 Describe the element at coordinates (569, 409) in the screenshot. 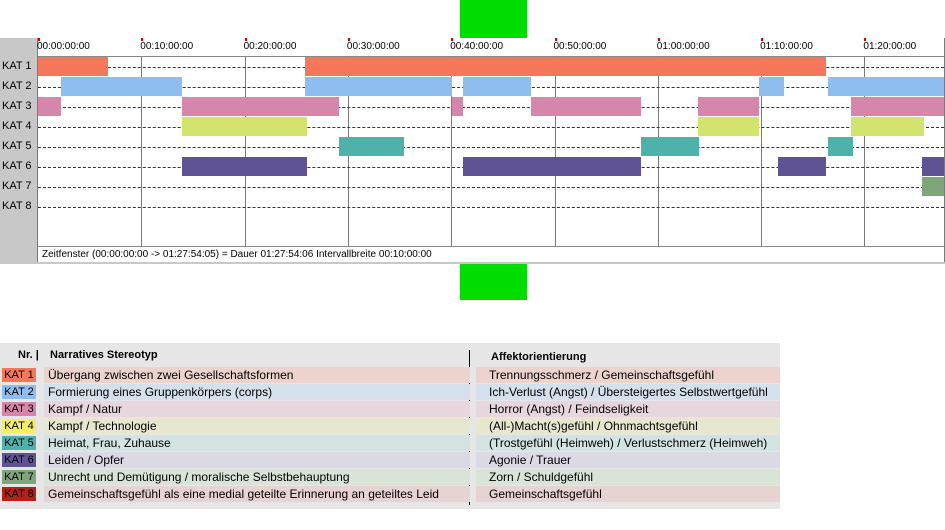

I see `legend-affekt: Horror (Angst) / Feindseligkeit` at that location.